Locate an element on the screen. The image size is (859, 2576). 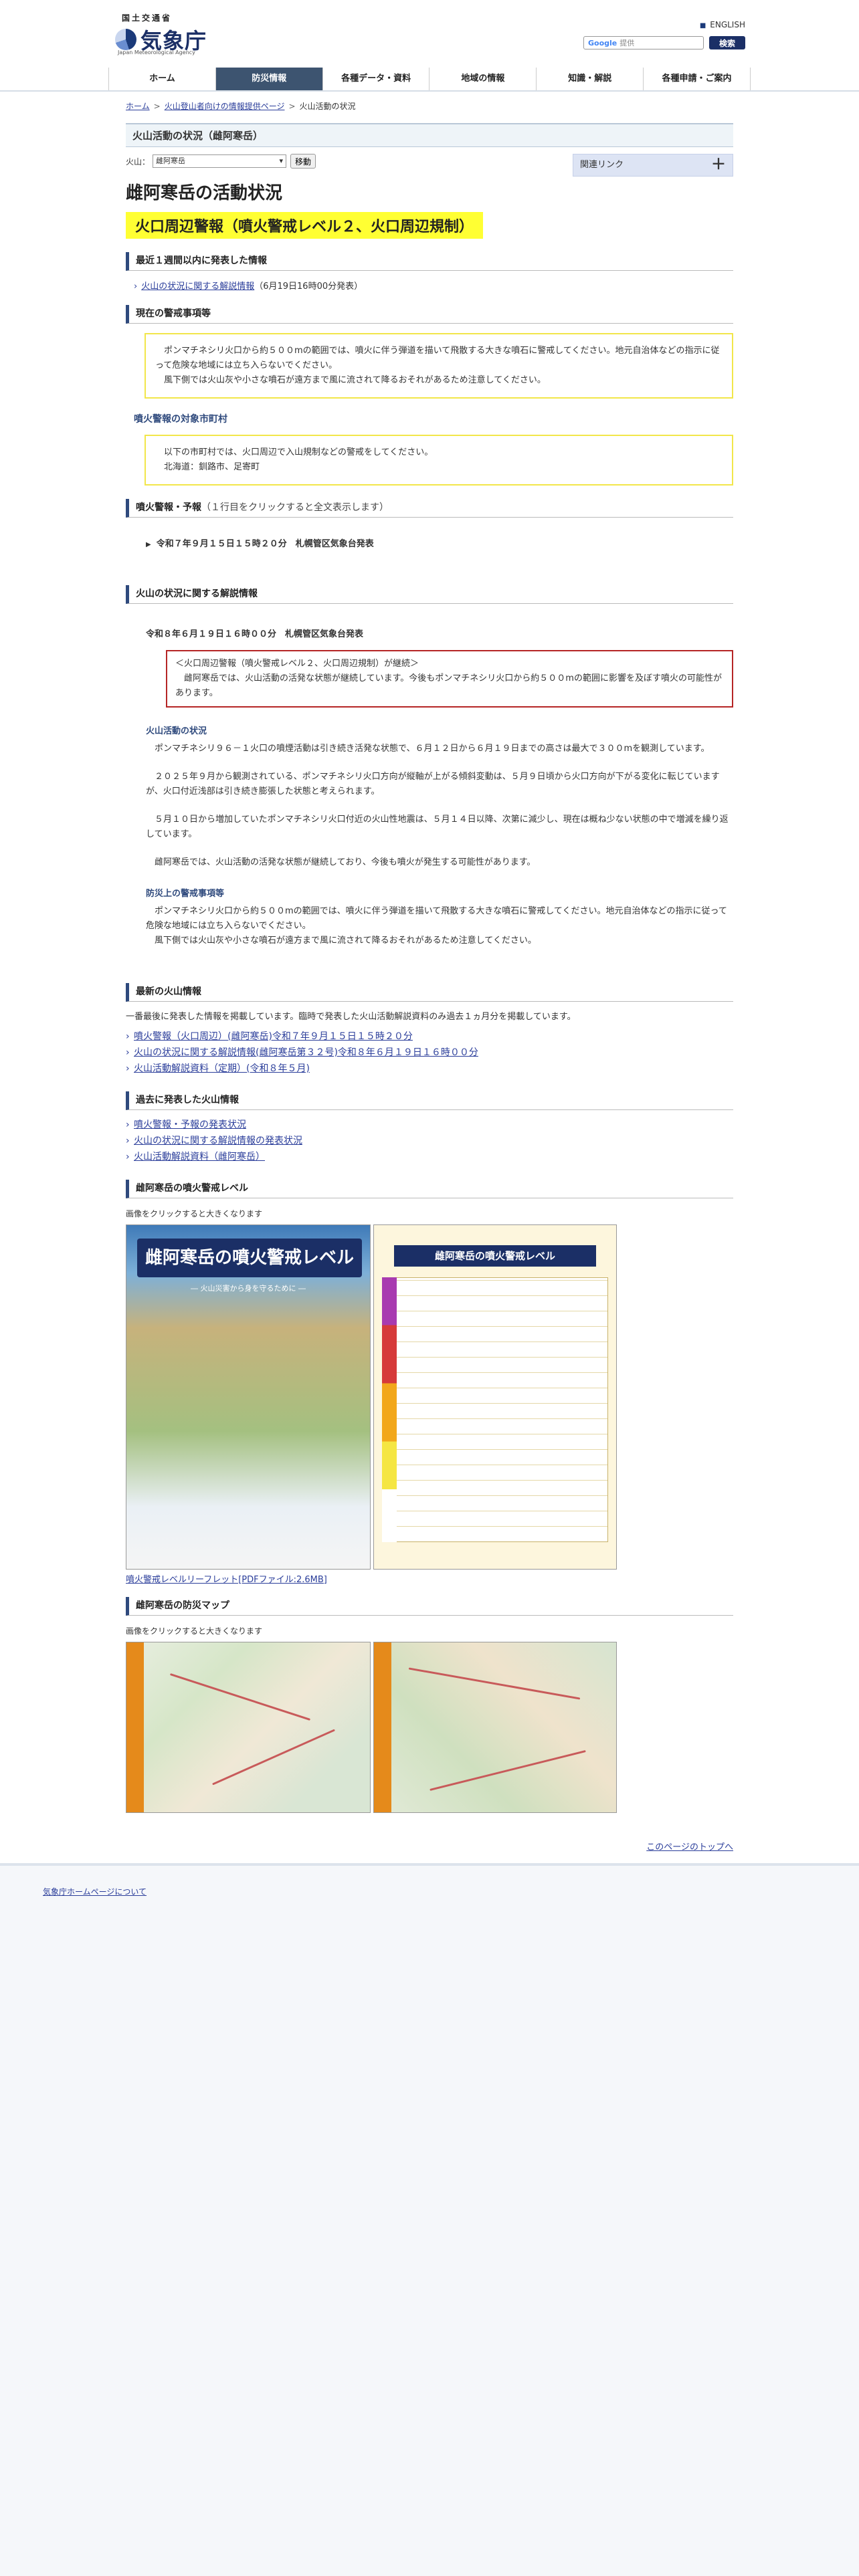
latest-link-eruption-warning: 噴火警報（火口周辺）(雌阿寒岳)令和７年９月１５日１５時２０分 is located at coordinates (429, 1037).